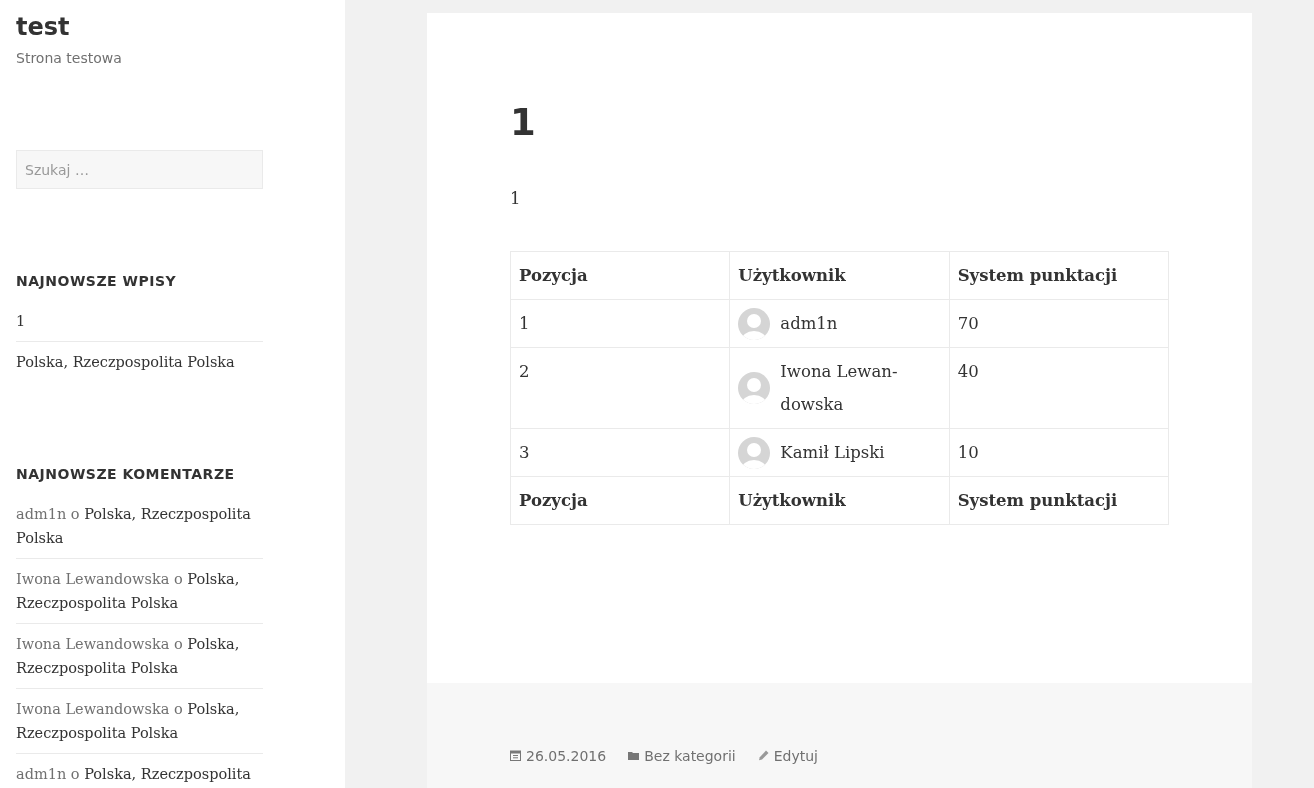 The image size is (1314, 788). Describe the element at coordinates (516, 199) in the screenshot. I see `post-text: 1` at that location.